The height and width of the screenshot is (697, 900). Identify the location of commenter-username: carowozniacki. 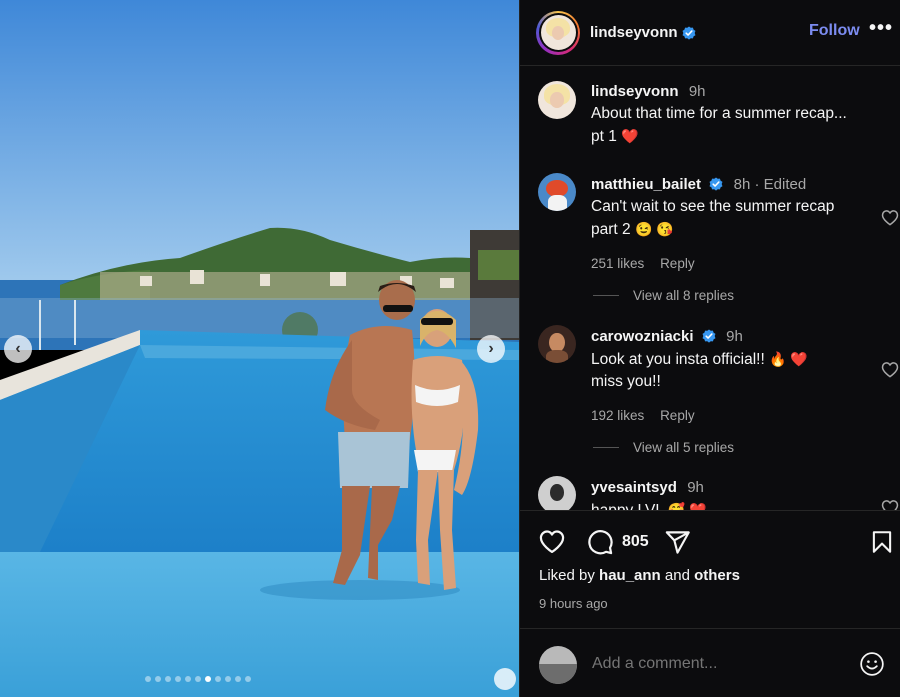
(642, 336).